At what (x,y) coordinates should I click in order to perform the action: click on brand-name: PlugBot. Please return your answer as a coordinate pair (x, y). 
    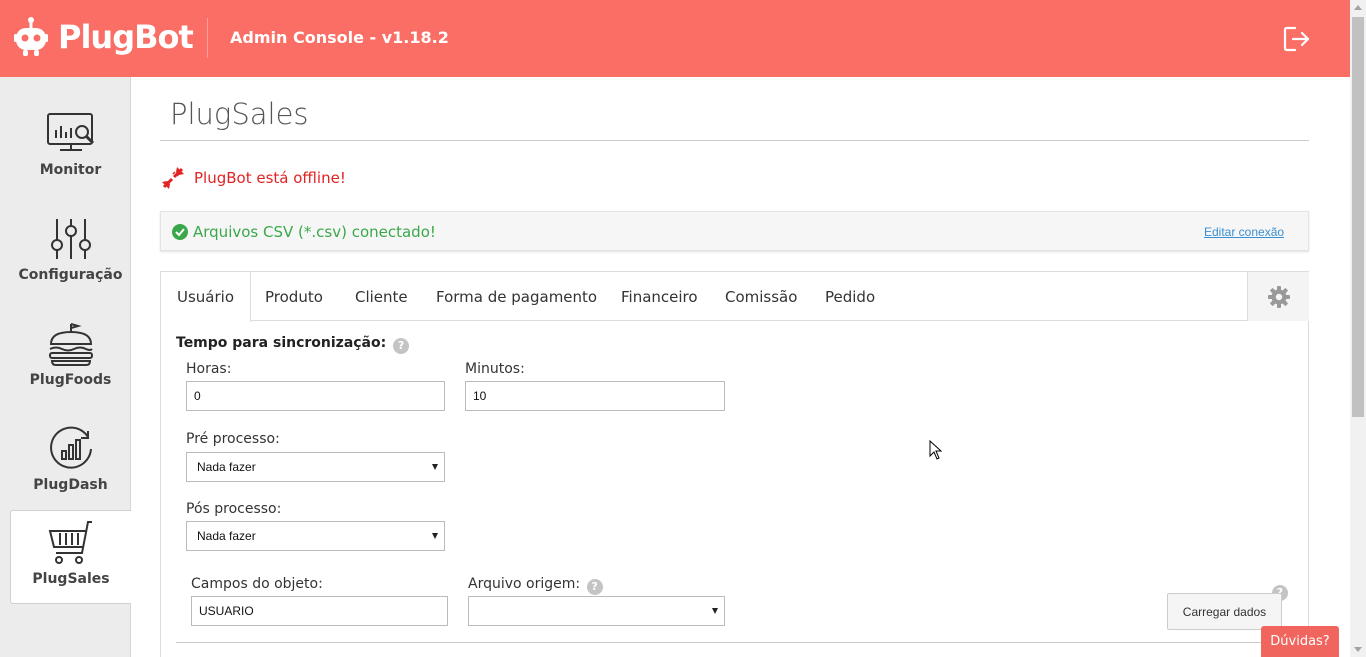
    Looking at the image, I should click on (126, 37).